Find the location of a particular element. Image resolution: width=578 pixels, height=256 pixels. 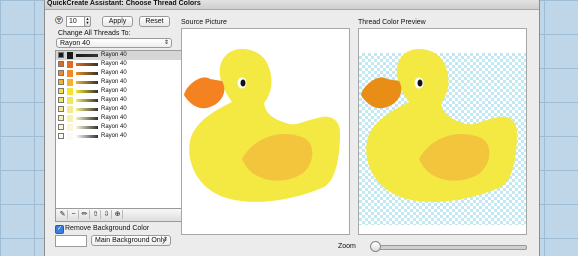

background-mode-value: Main Background Only is located at coordinates (130, 240).